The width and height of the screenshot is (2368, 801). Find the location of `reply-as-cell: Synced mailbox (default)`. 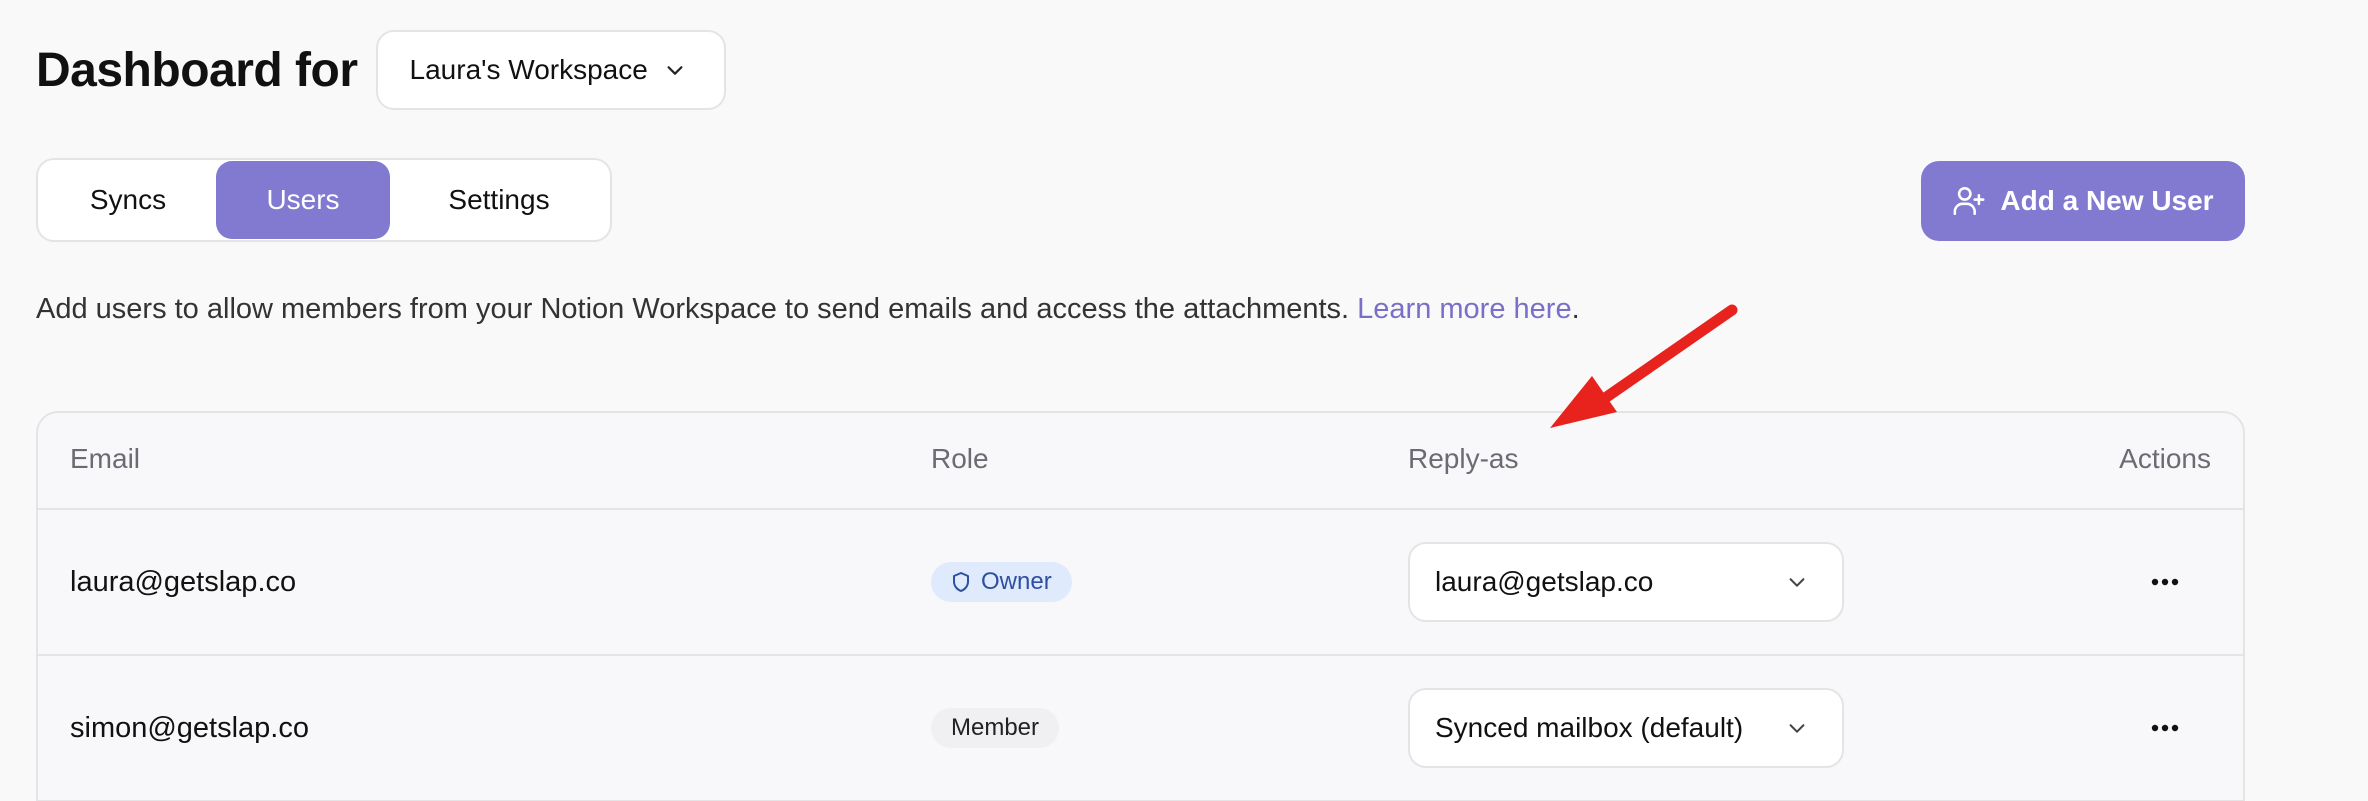

reply-as-cell: Synced mailbox (default) is located at coordinates (1626, 728).